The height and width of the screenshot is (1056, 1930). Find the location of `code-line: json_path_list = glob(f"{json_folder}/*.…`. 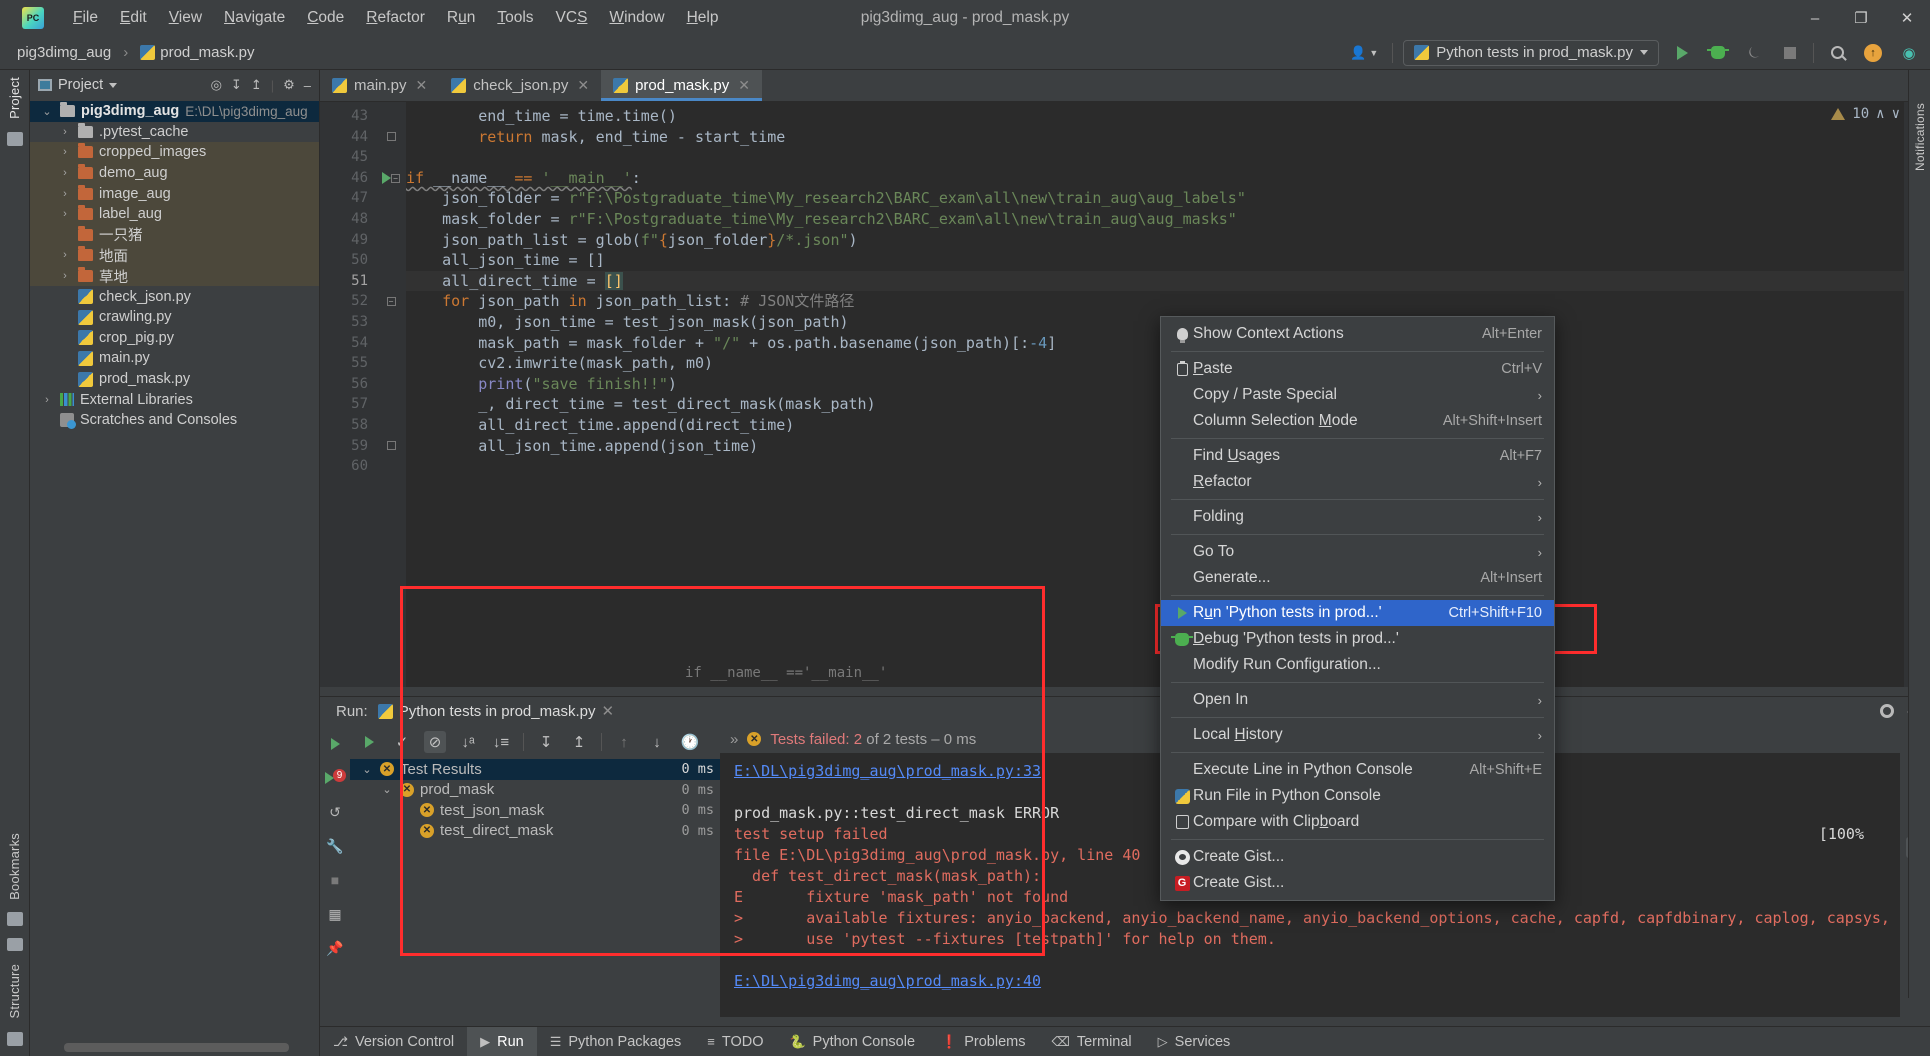

code-line: json_path_list = glob(f"{json_folder}/*.… is located at coordinates (1155, 240).